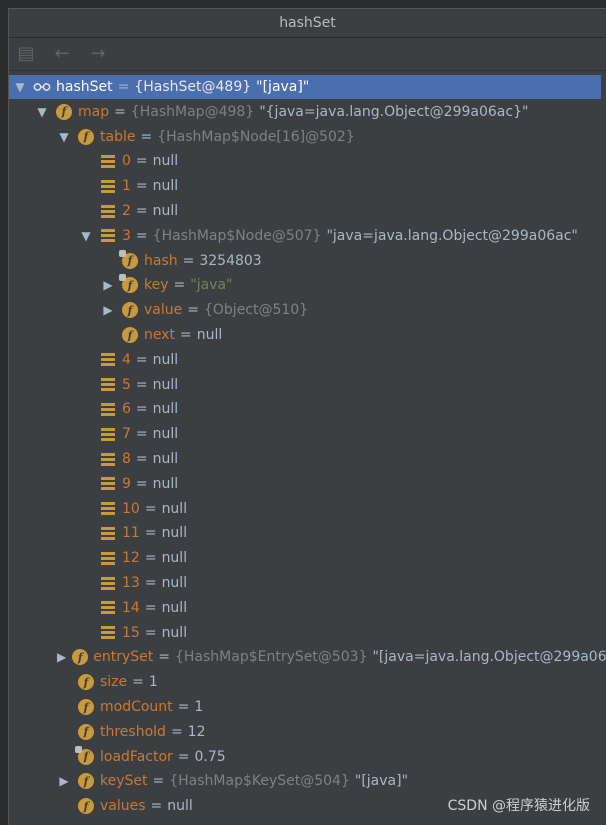 This screenshot has width=606, height=825. I want to click on forward-arrow-icon: →, so click(98, 54).